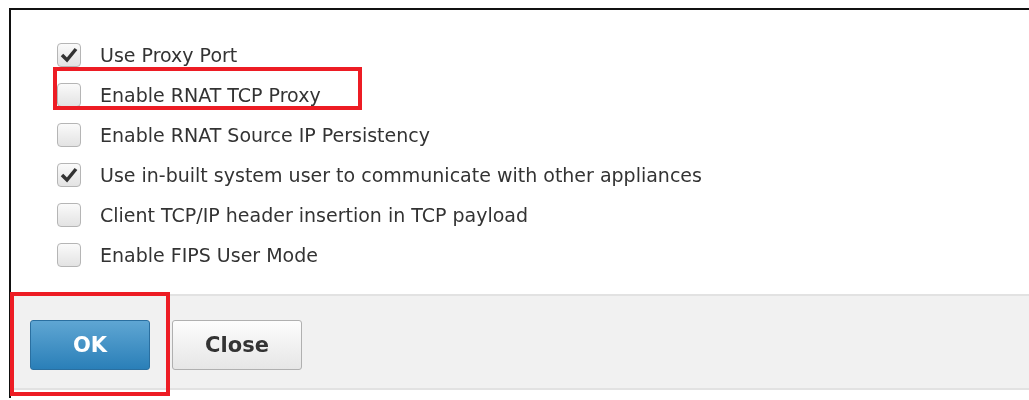 This screenshot has height=400, width=1029. What do you see at coordinates (314, 215) in the screenshot?
I see `checkbox-label: Client TCP/IP header insertion in TCP payload` at bounding box center [314, 215].